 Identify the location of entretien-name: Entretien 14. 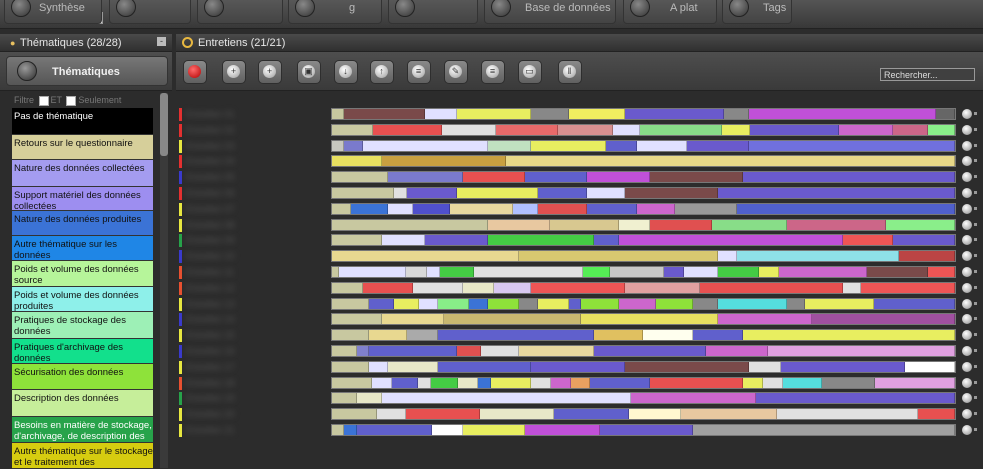
(253, 319).